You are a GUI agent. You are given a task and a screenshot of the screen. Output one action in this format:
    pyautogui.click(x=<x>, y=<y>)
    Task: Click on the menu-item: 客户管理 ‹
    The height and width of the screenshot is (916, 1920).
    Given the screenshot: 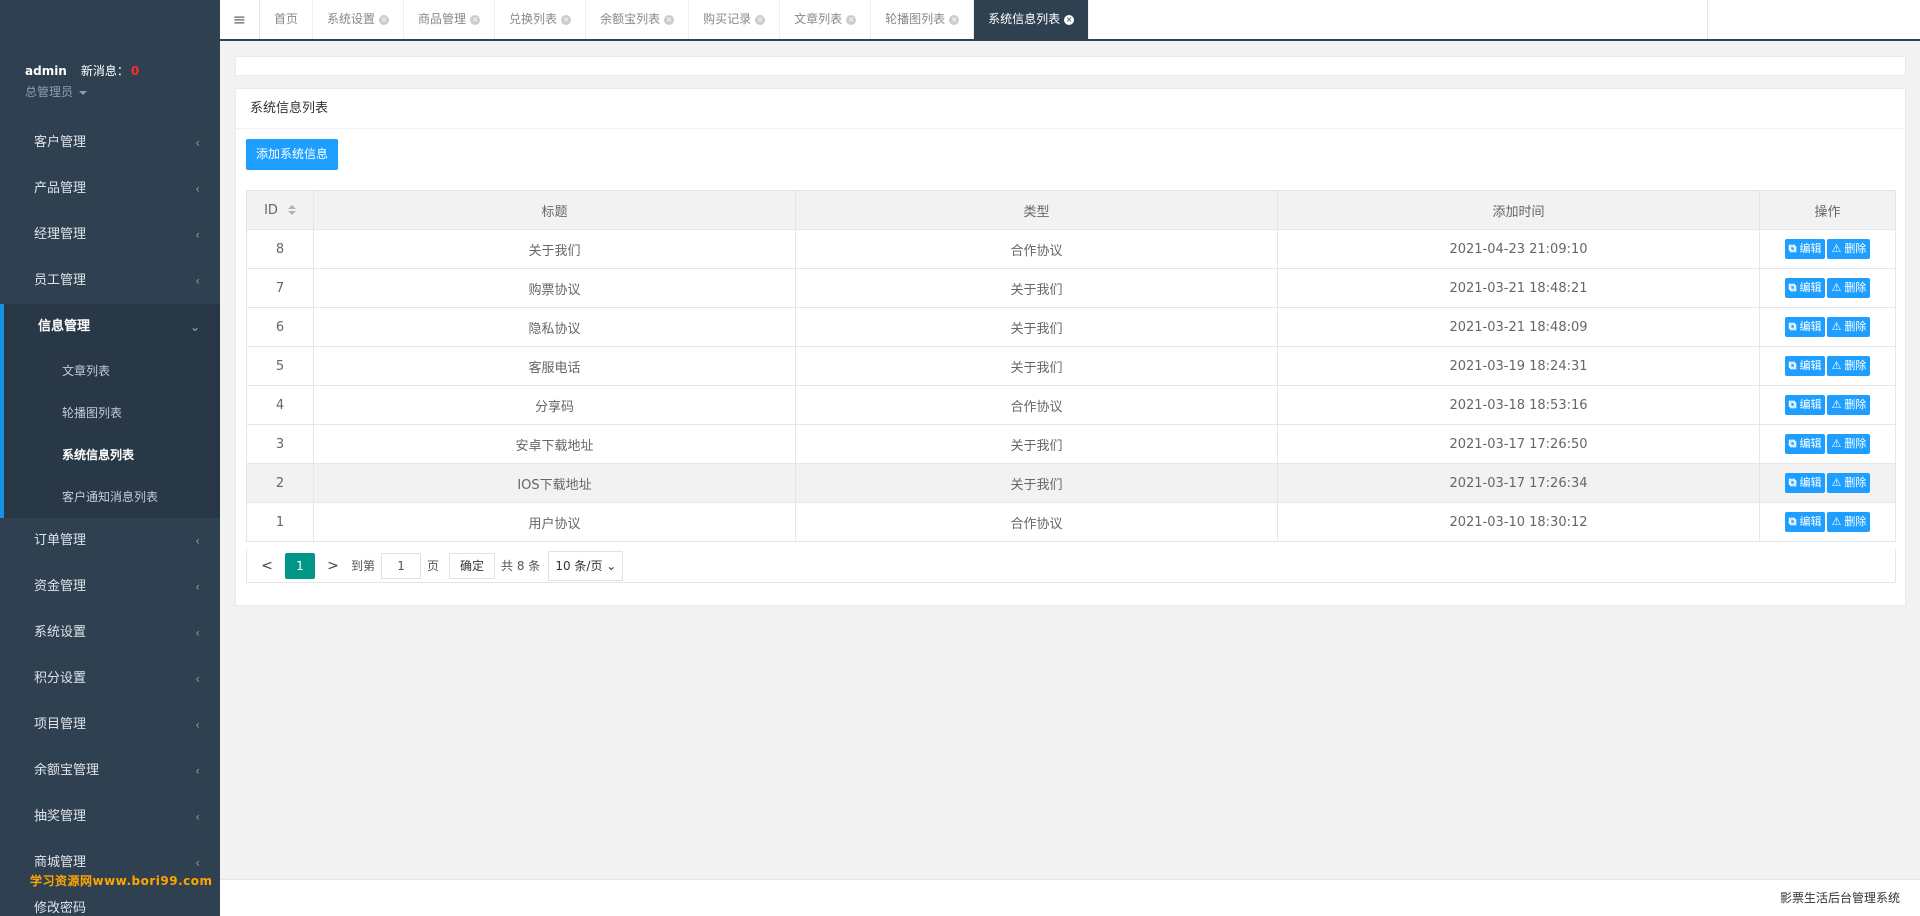 What is the action you would take?
    pyautogui.click(x=110, y=143)
    